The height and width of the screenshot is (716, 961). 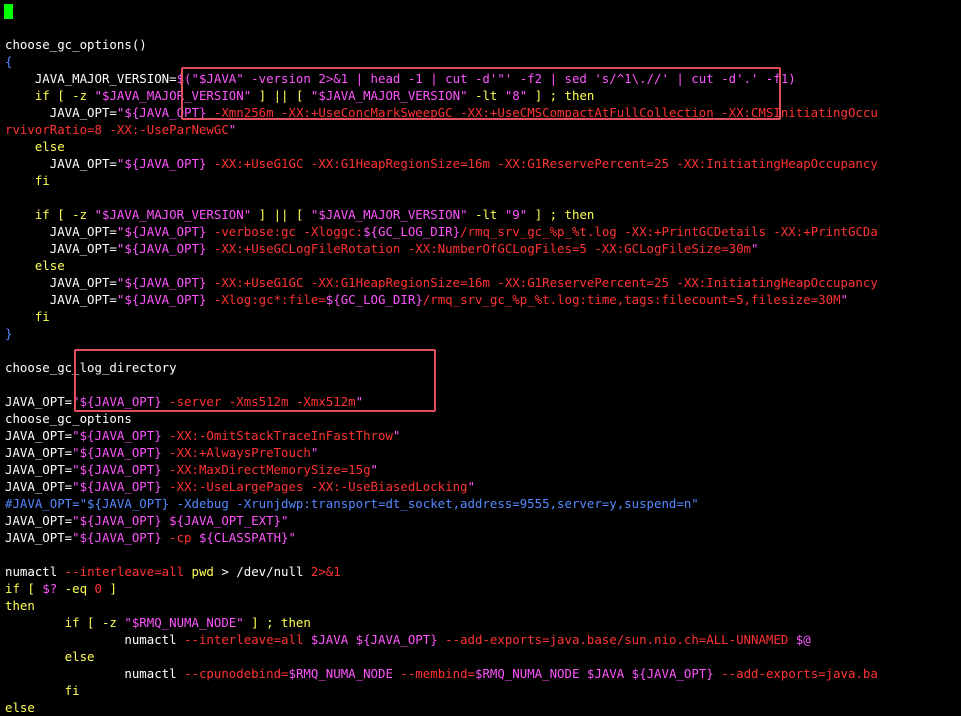 I want to click on code-line: if [ $? -eq 0 ], so click(x=61, y=588).